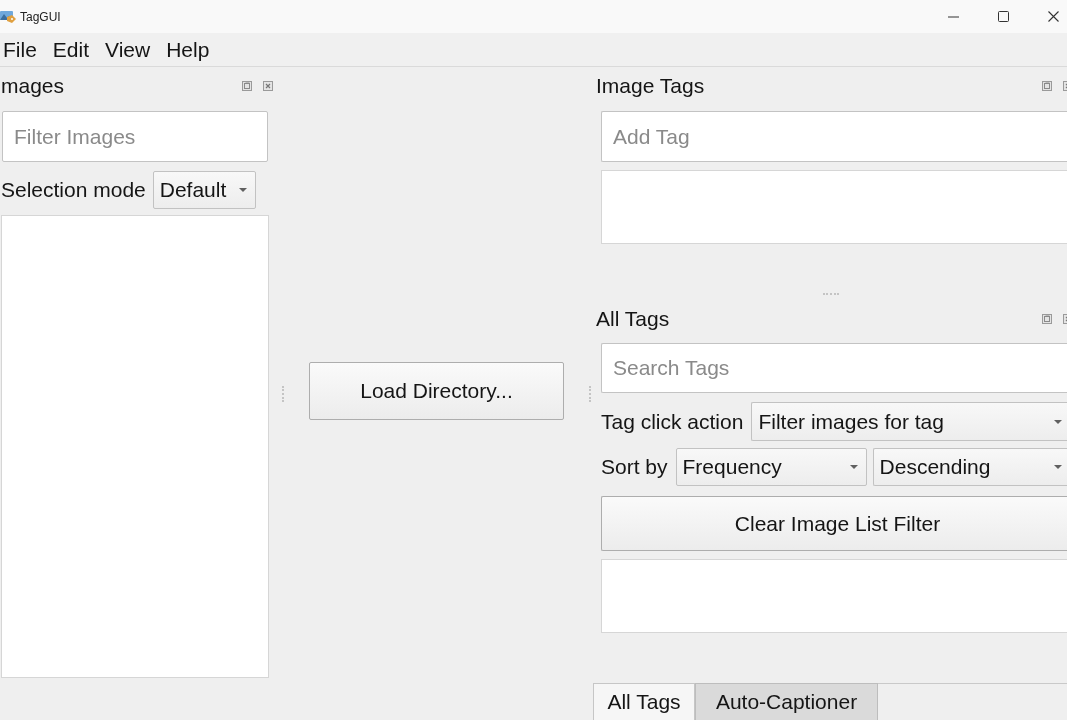 The height and width of the screenshot is (720, 1067). I want to click on field-label: Tag click action, so click(672, 421).